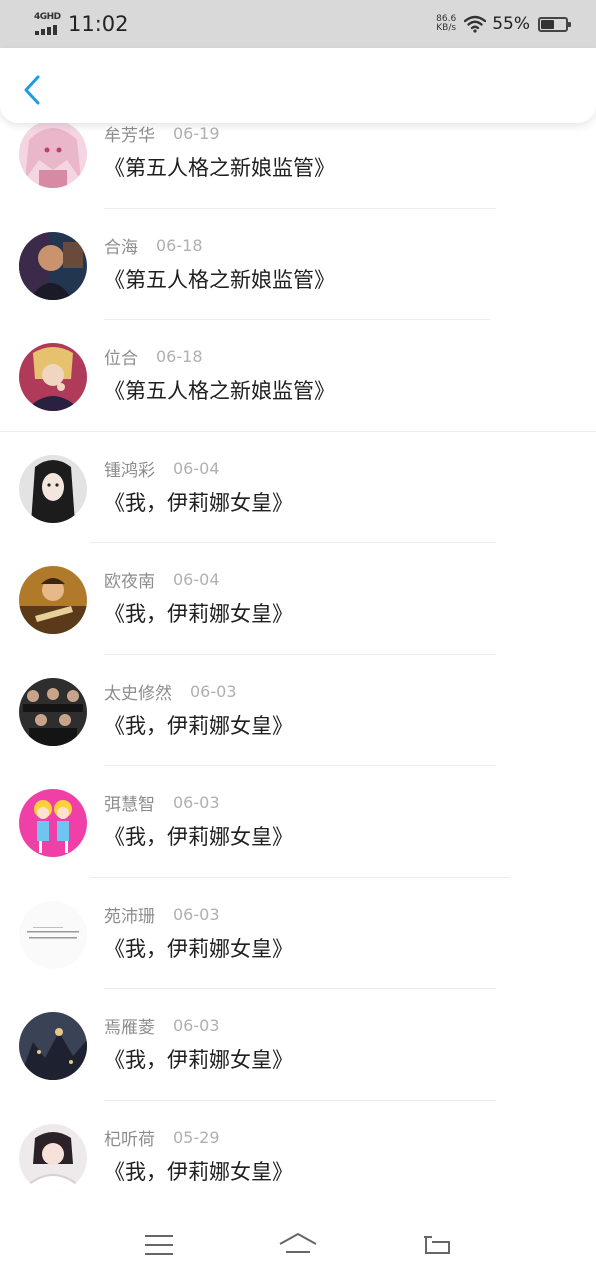 Image resolution: width=596 pixels, height=1280 pixels. Describe the element at coordinates (298, 822) in the screenshot. I see `list-item: 弭慧智 06-03 《我，伊莉娜女皇》` at that location.